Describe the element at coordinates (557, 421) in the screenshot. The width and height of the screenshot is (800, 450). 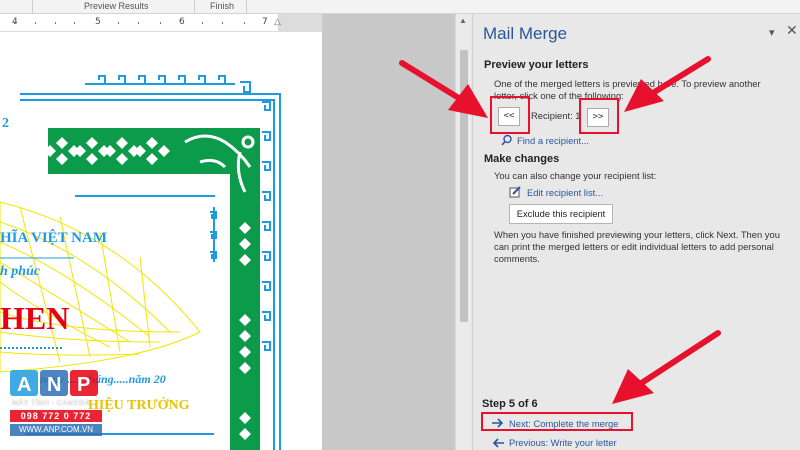
I see `highlight-next-step-link` at that location.